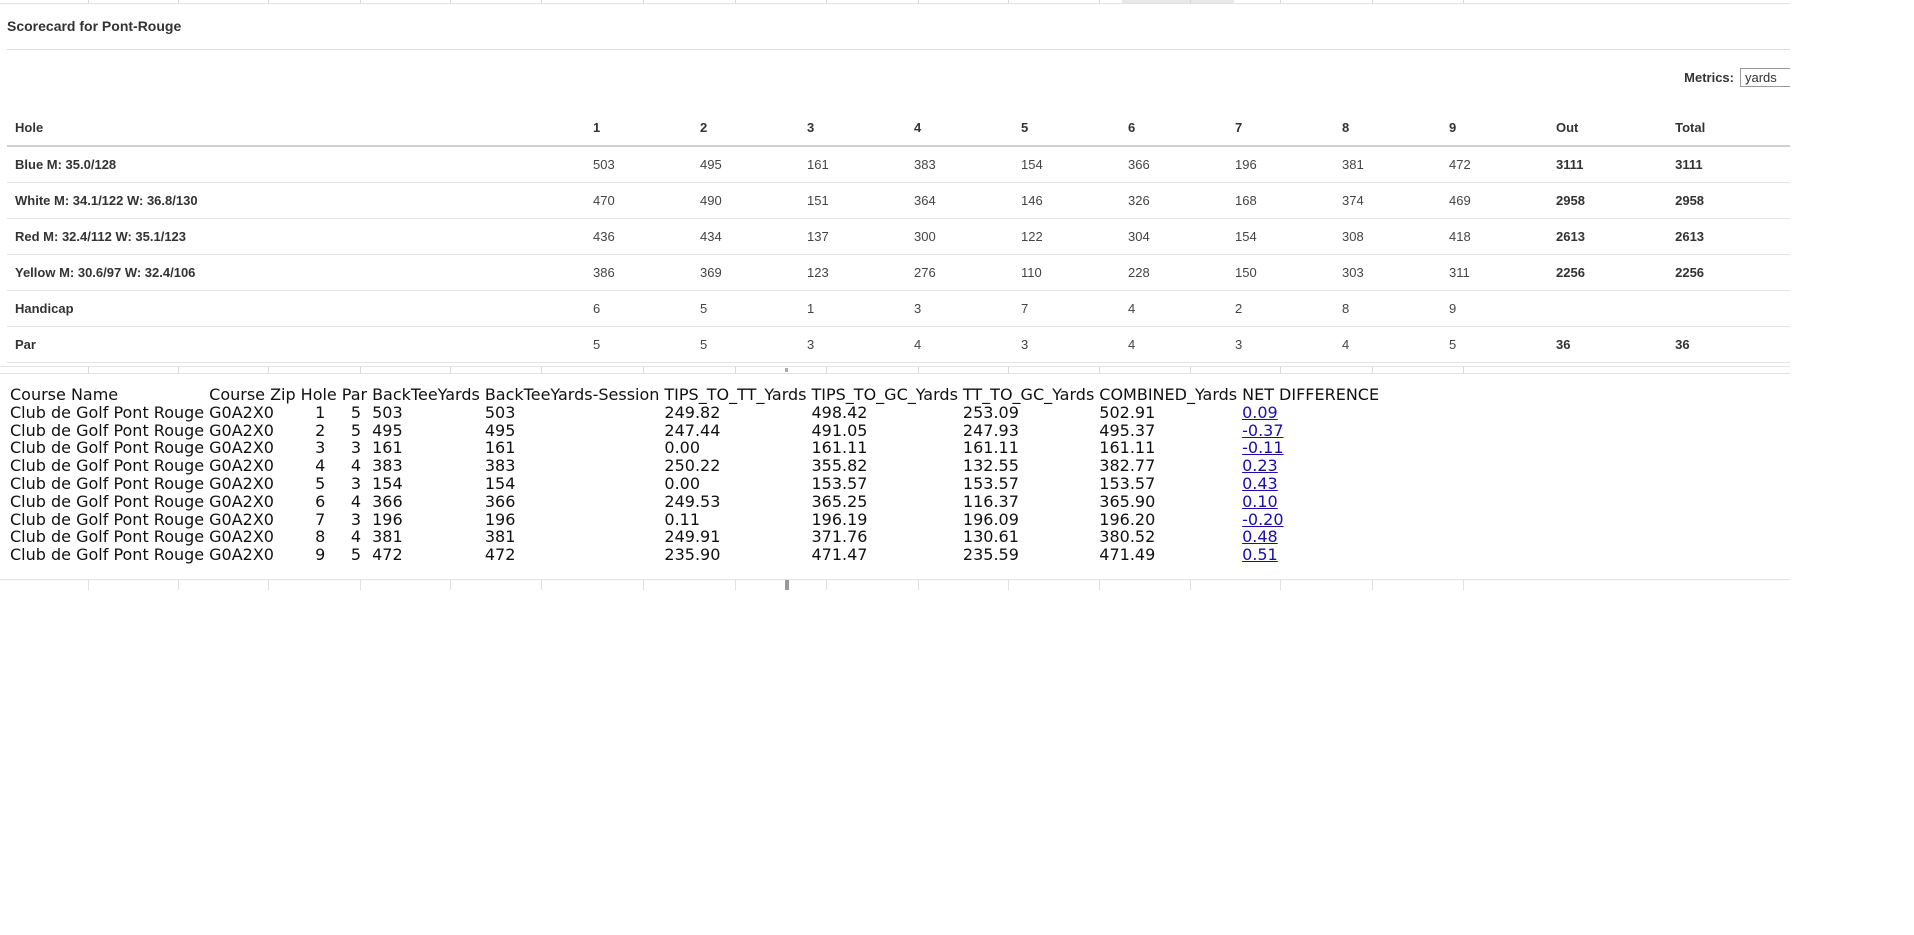  What do you see at coordinates (1737, 77) in the screenshot?
I see `metrics-control: Metrics: yards` at bounding box center [1737, 77].